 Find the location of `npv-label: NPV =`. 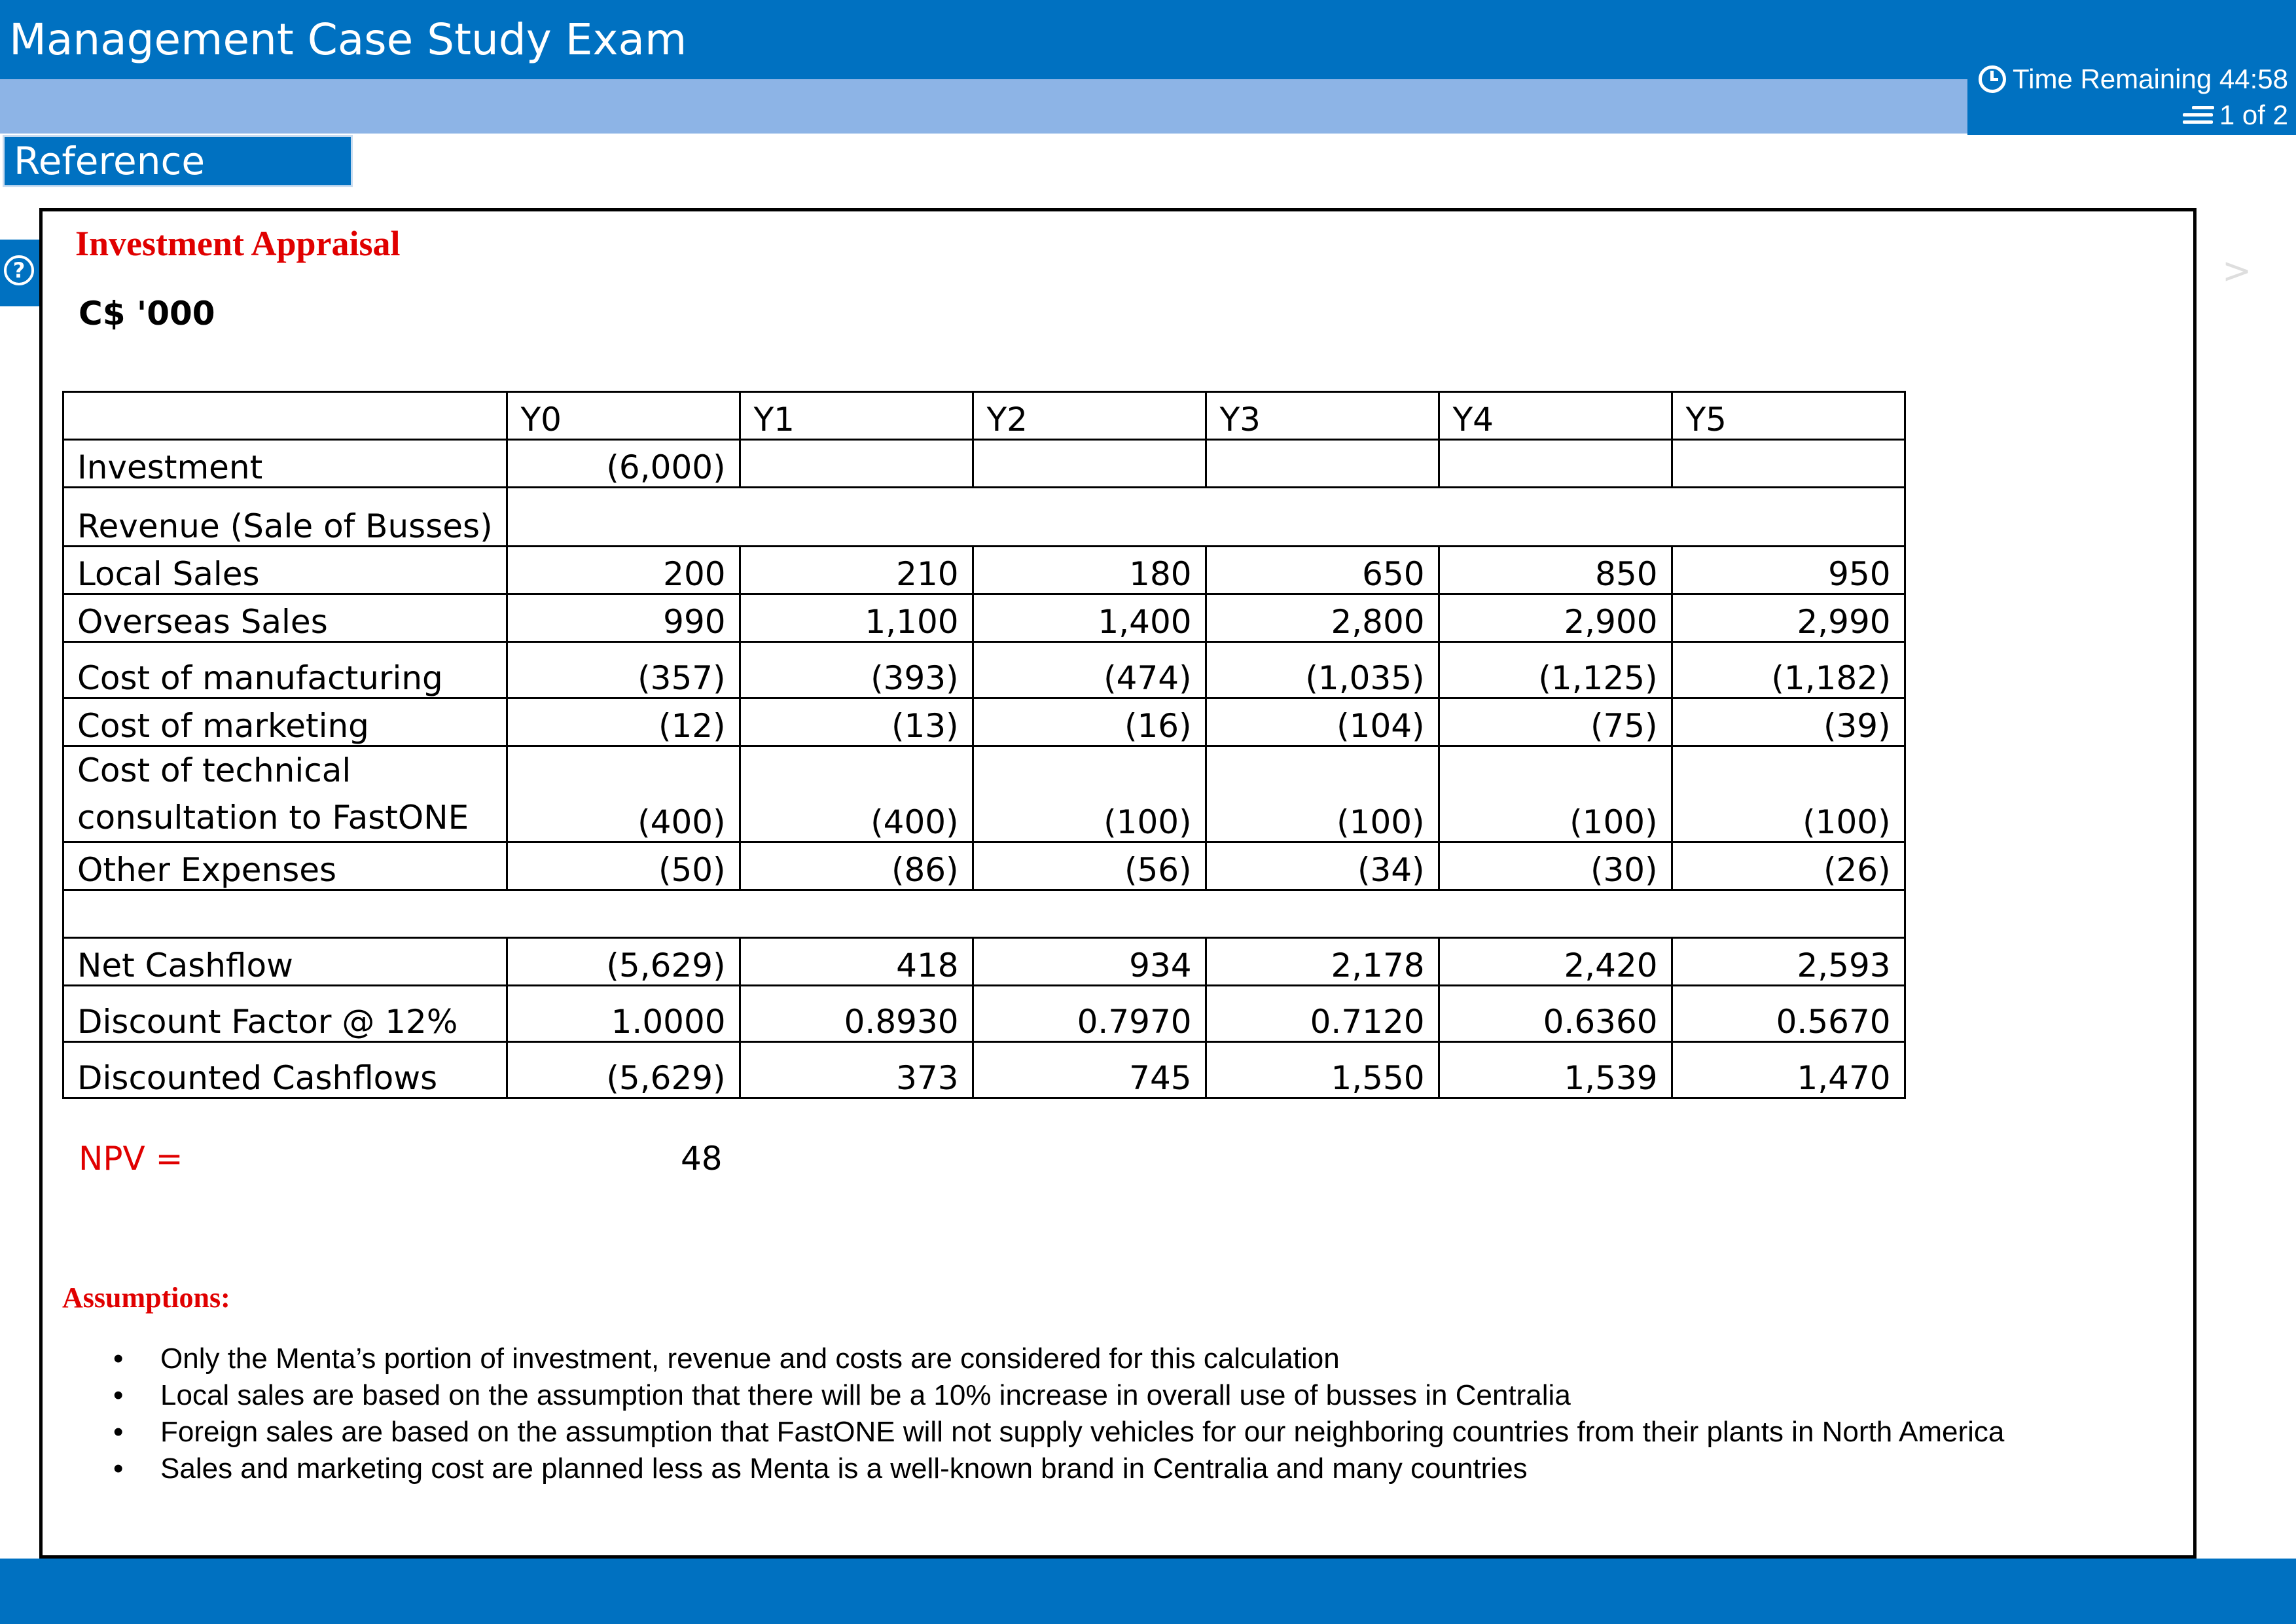

npv-label: NPV = is located at coordinates (131, 1159).